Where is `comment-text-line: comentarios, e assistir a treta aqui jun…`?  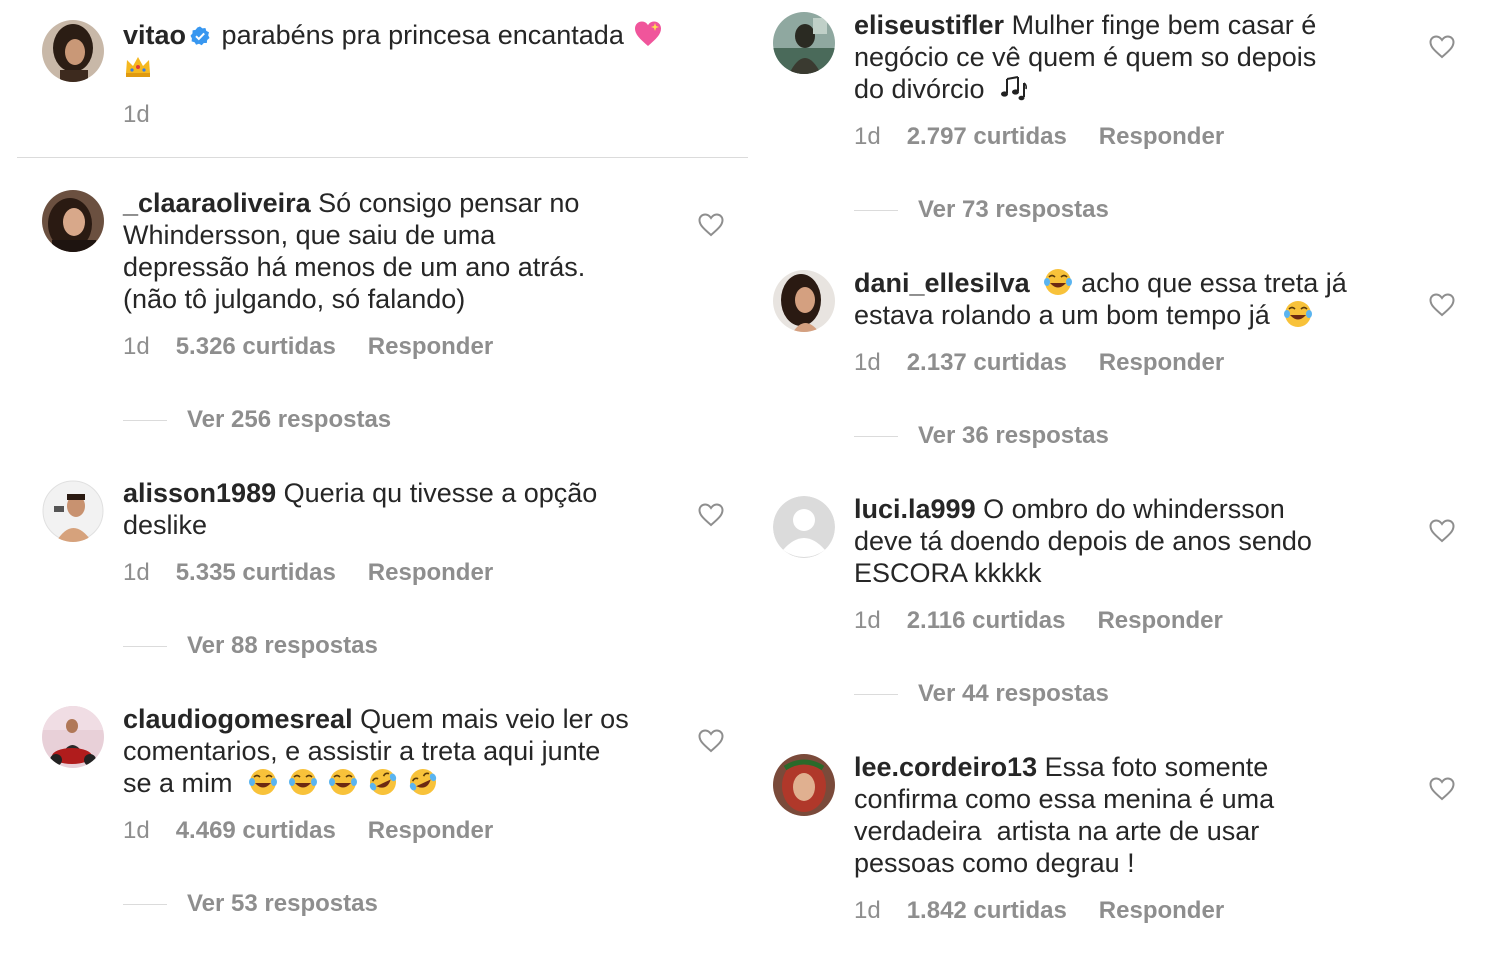 comment-text-line: comentarios, e assistir a treta aqui jun… is located at coordinates (362, 751).